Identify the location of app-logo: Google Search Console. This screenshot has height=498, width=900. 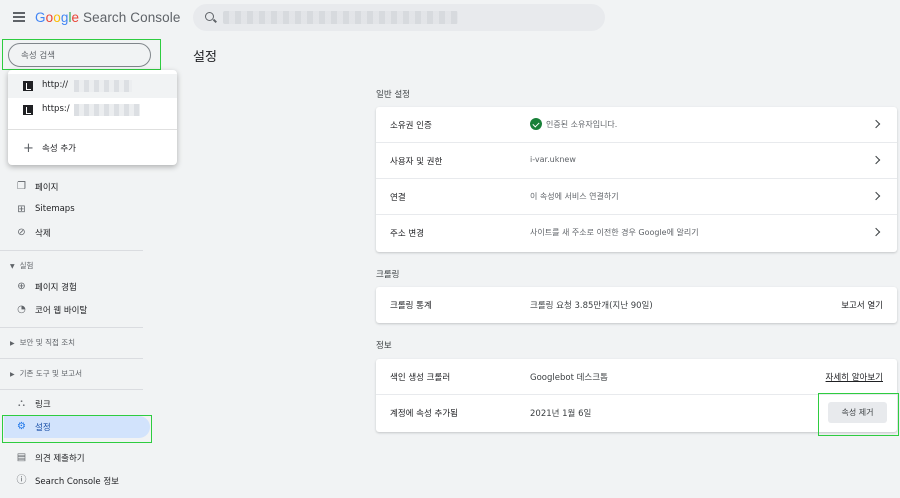
(107, 17).